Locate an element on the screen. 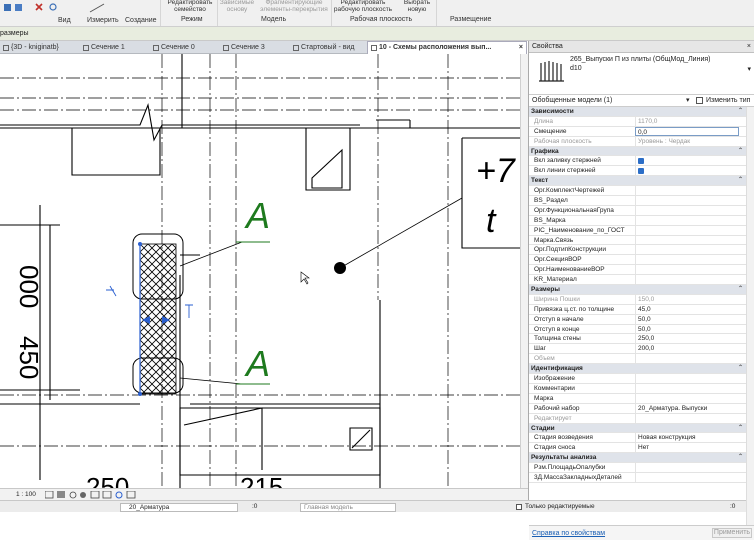  tab-3d: {3D - kniginatb} is located at coordinates (39, 48).